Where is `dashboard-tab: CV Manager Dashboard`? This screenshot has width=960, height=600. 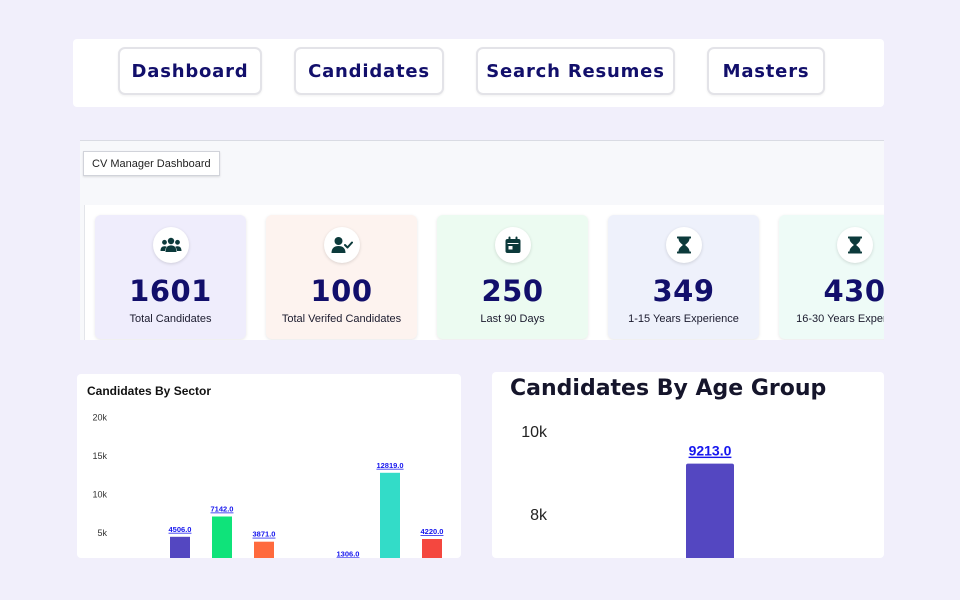
dashboard-tab: CV Manager Dashboard is located at coordinates (151, 163).